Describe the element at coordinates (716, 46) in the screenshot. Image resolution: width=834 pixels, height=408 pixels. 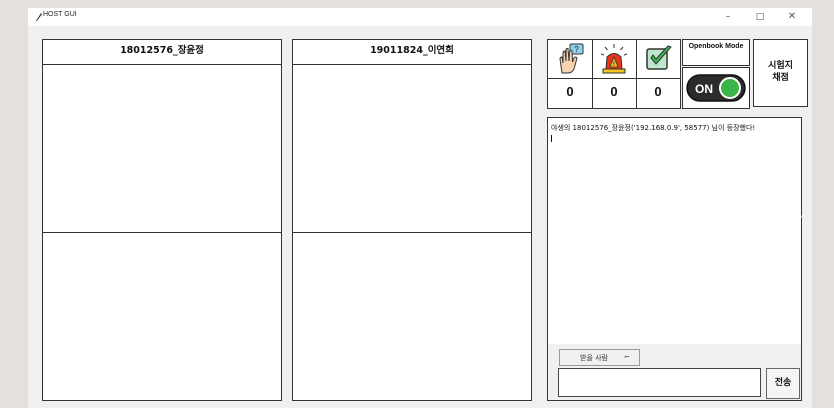
I see `openbook-mode-label: Openbook Mode` at that location.